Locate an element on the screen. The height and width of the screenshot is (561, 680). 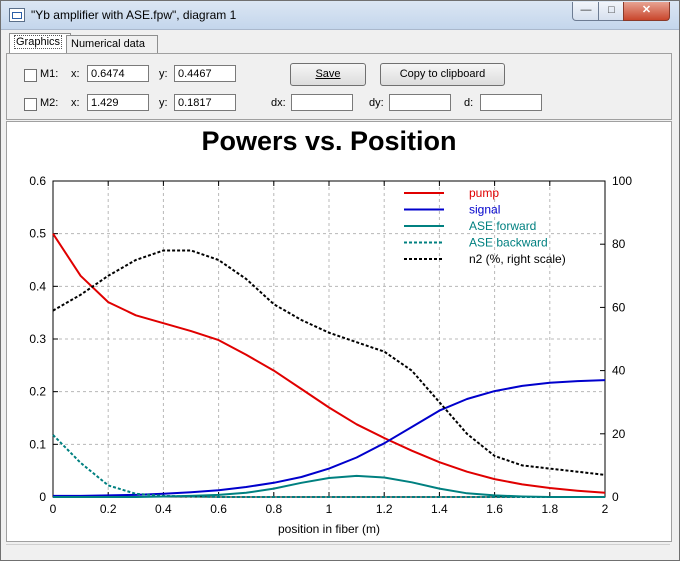
m1-label: M1: is located at coordinates (49, 74).